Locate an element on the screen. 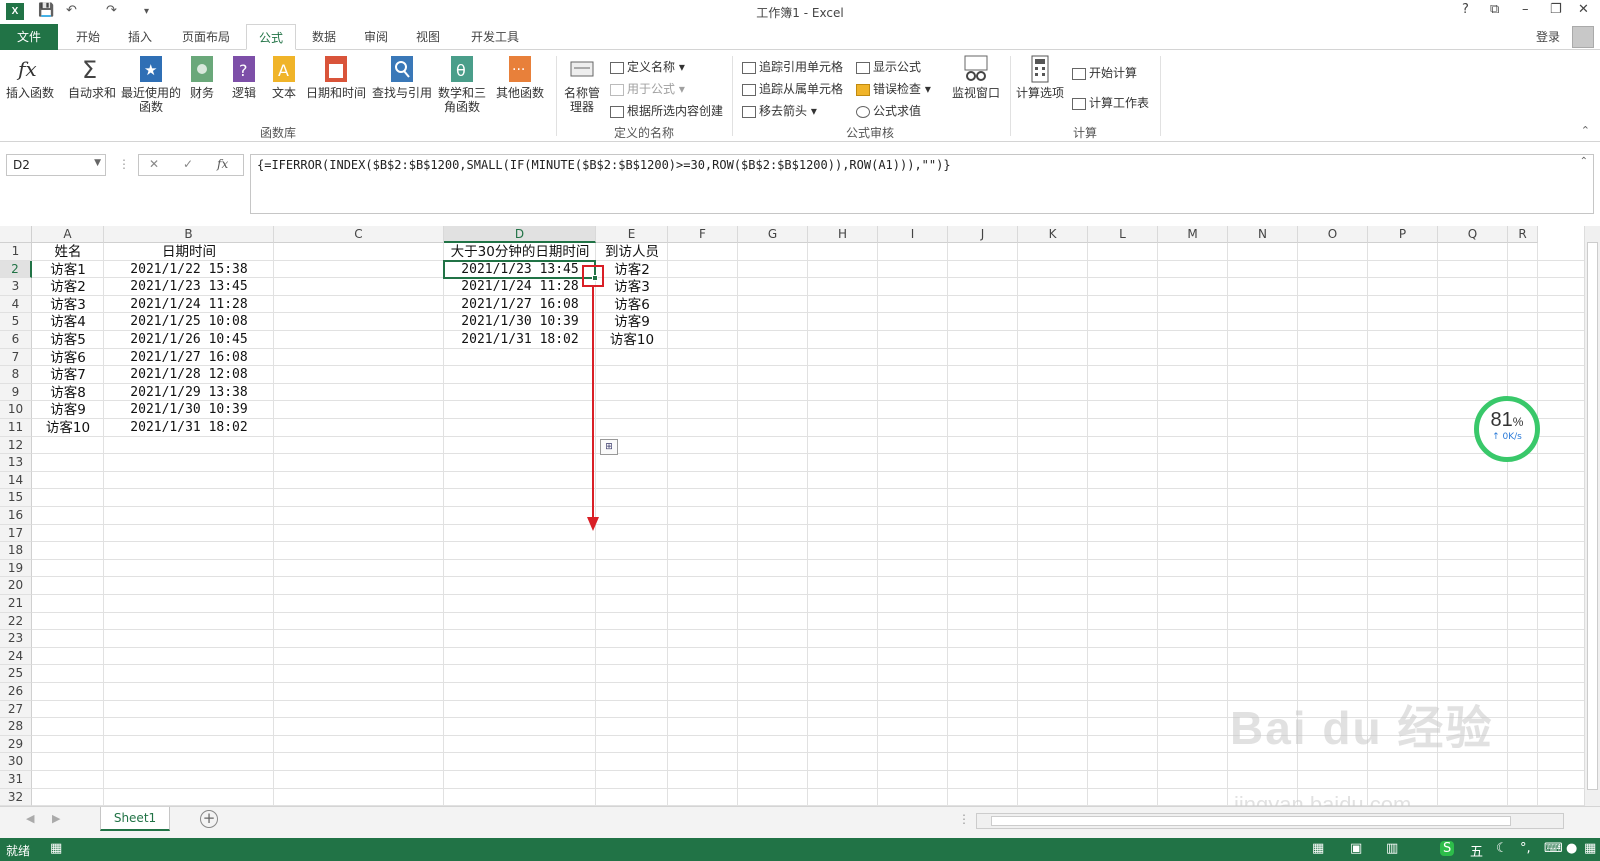 The height and width of the screenshot is (861, 1600). cell-d6: 2021/1/31 18:02 is located at coordinates (520, 340).